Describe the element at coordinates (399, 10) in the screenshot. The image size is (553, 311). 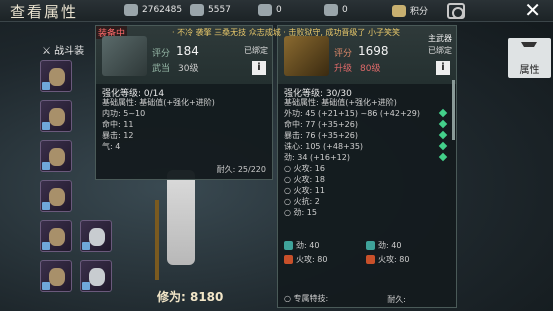
I see `points-icon` at that location.